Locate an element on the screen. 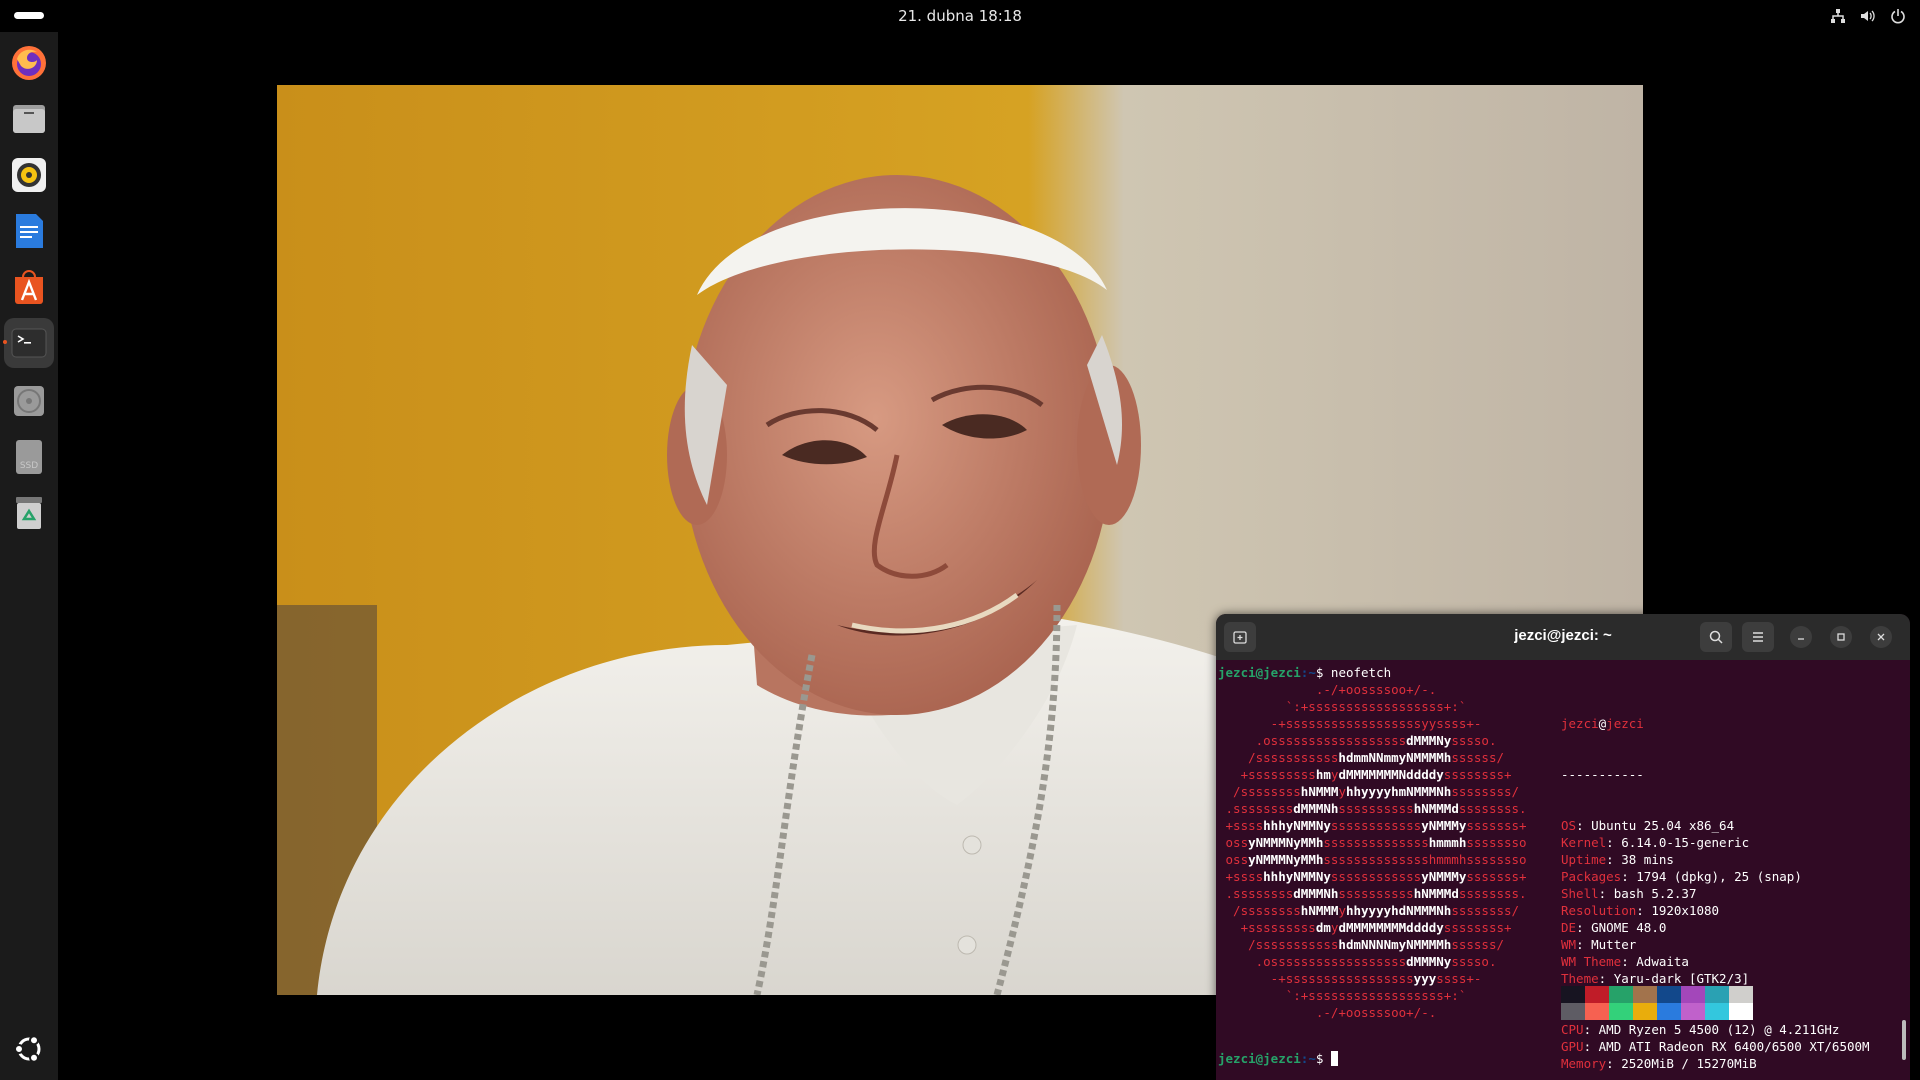  dock-firefox is located at coordinates (29, 63).